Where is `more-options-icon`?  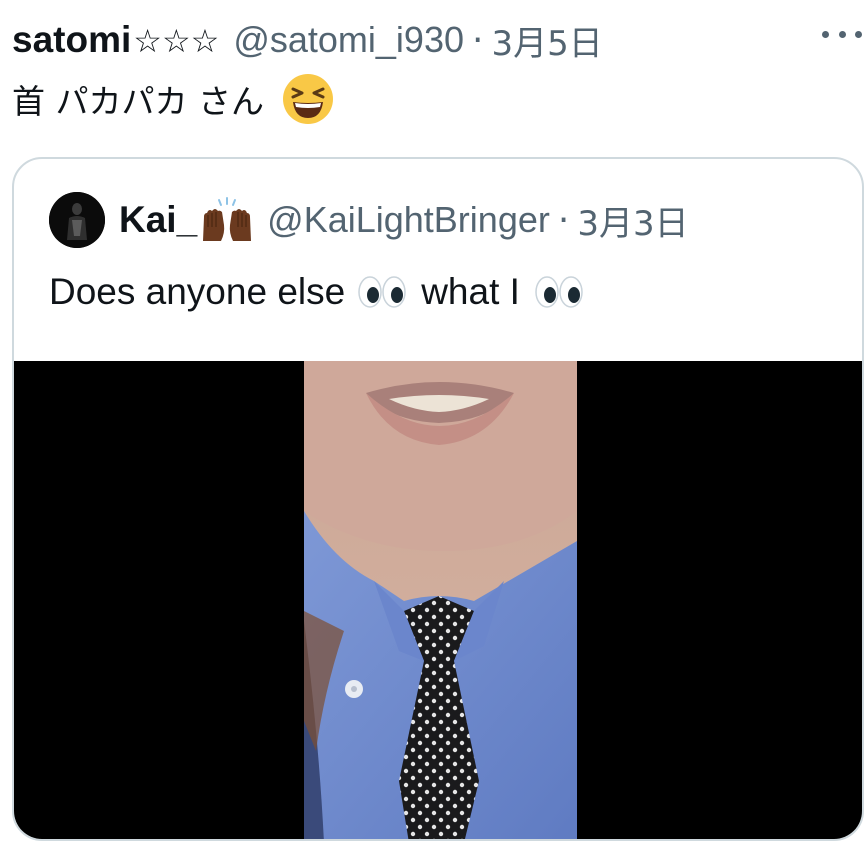
more-options-icon is located at coordinates (842, 34).